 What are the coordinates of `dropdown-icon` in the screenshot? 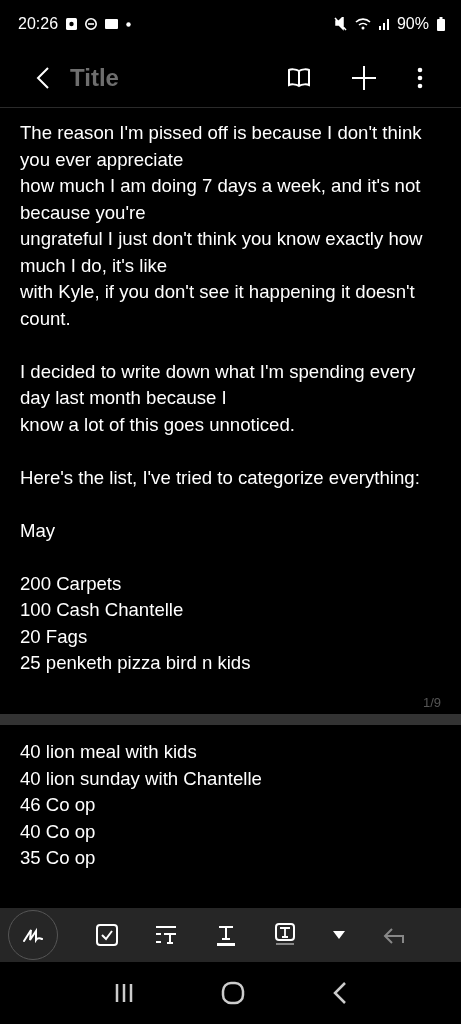 It's located at (338, 935).